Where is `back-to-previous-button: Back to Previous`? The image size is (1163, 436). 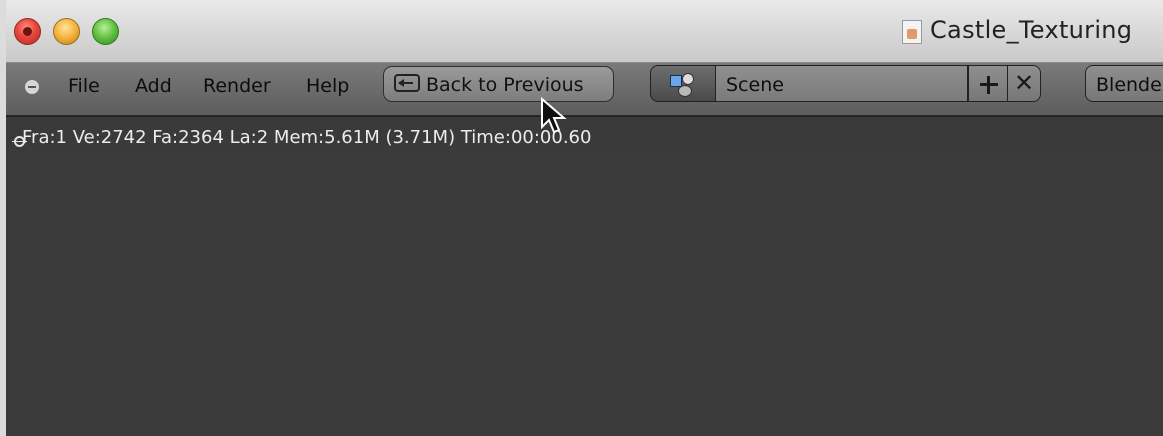
back-to-previous-button: Back to Previous is located at coordinates (498, 84).